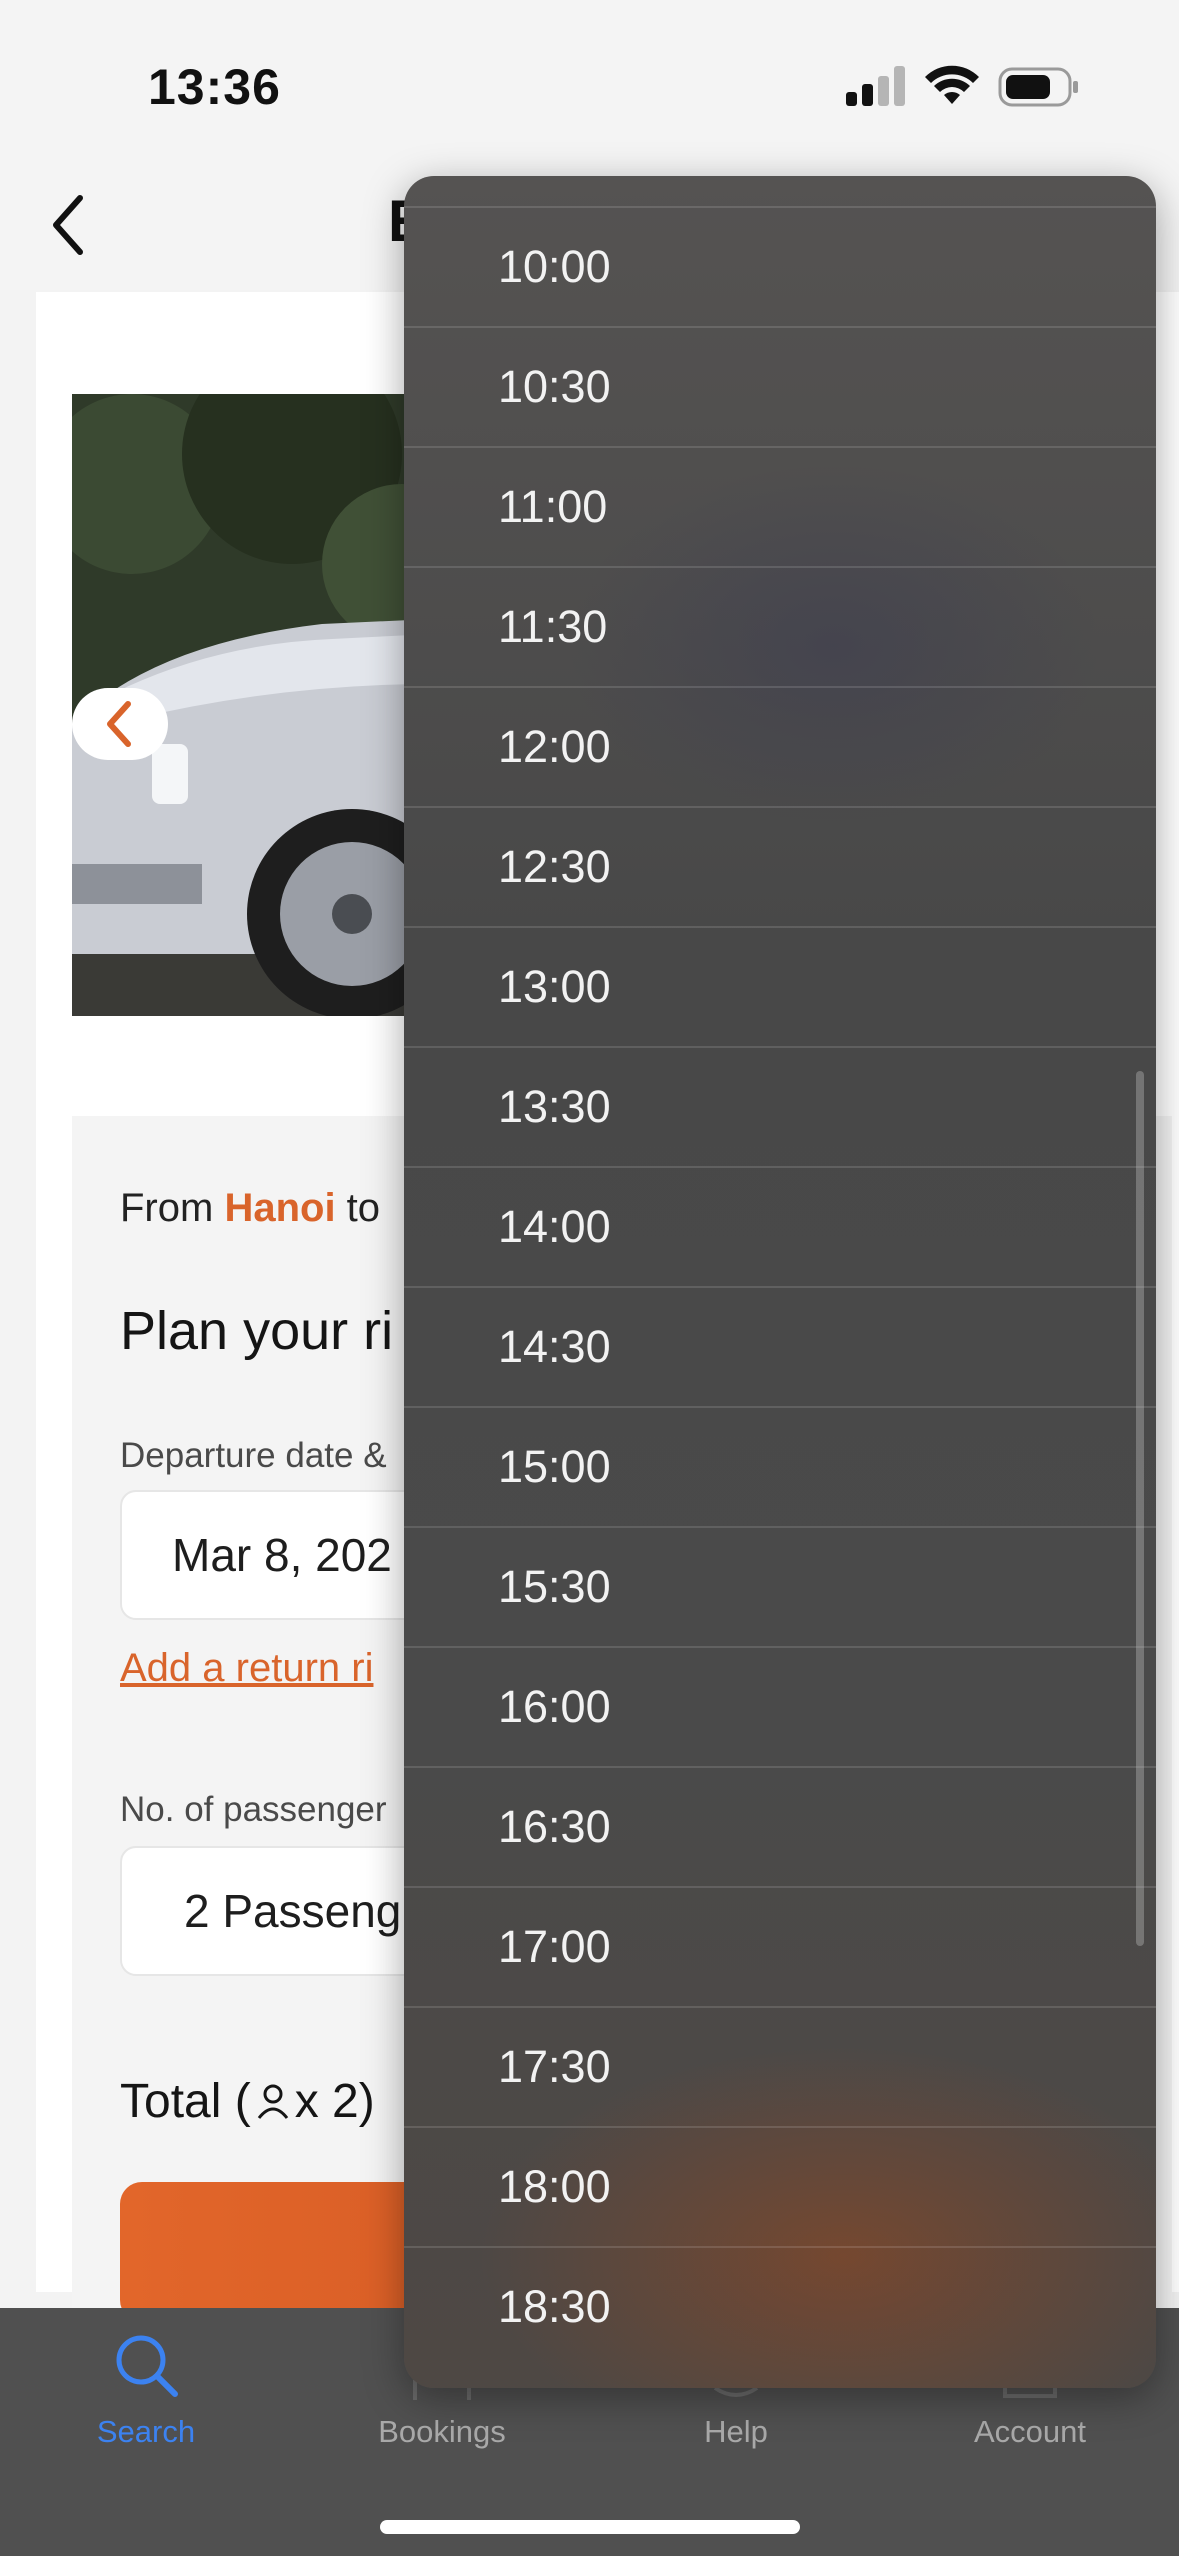 Image resolution: width=1179 pixels, height=2556 pixels. What do you see at coordinates (253, 1809) in the screenshot?
I see `passengers-label: No. of passenger` at bounding box center [253, 1809].